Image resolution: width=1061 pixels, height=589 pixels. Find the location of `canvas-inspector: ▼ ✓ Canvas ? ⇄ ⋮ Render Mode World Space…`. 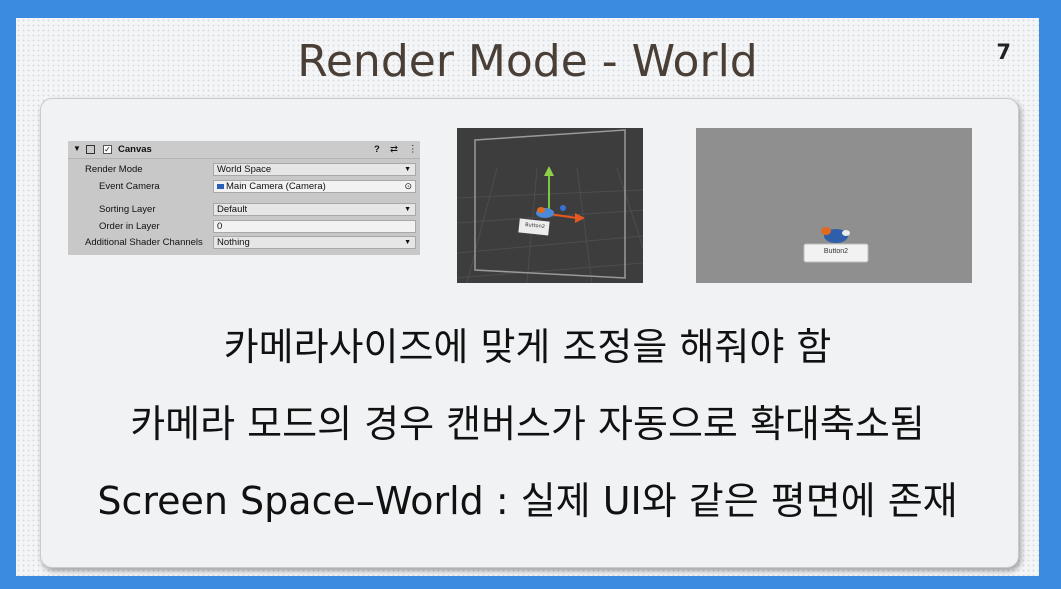

canvas-inspector: ▼ ✓ Canvas ? ⇄ ⋮ Render Mode World Space… is located at coordinates (244, 198).